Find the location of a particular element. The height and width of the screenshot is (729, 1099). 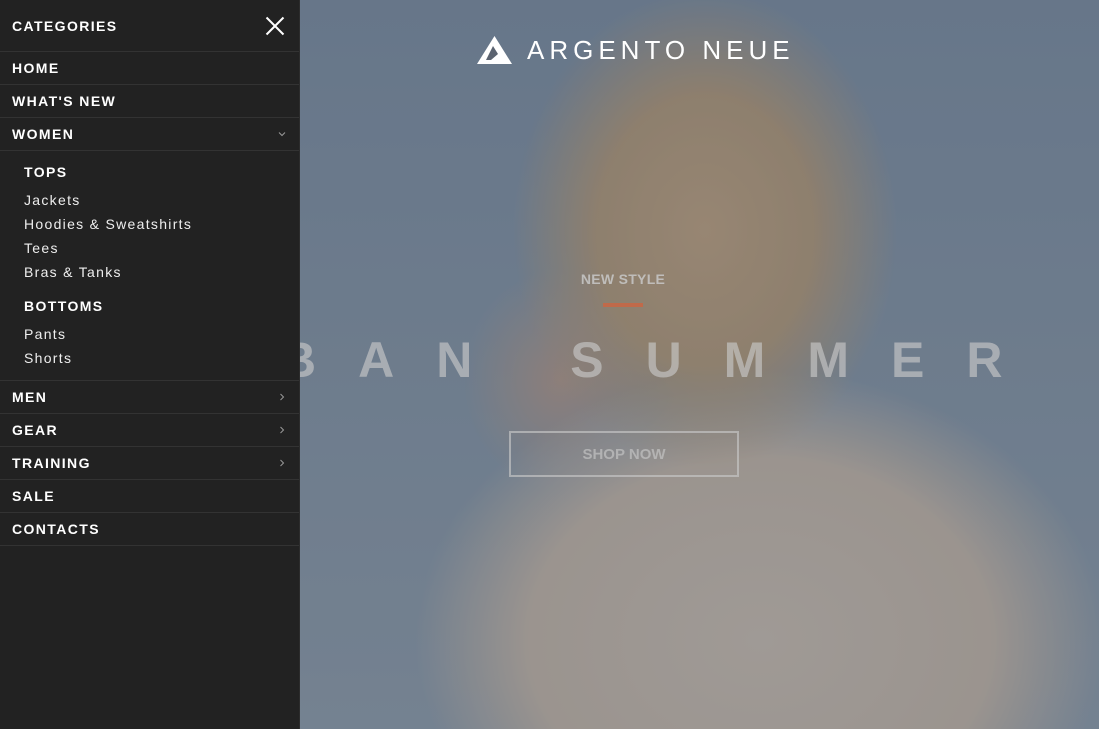

accent-divider is located at coordinates (623, 305).